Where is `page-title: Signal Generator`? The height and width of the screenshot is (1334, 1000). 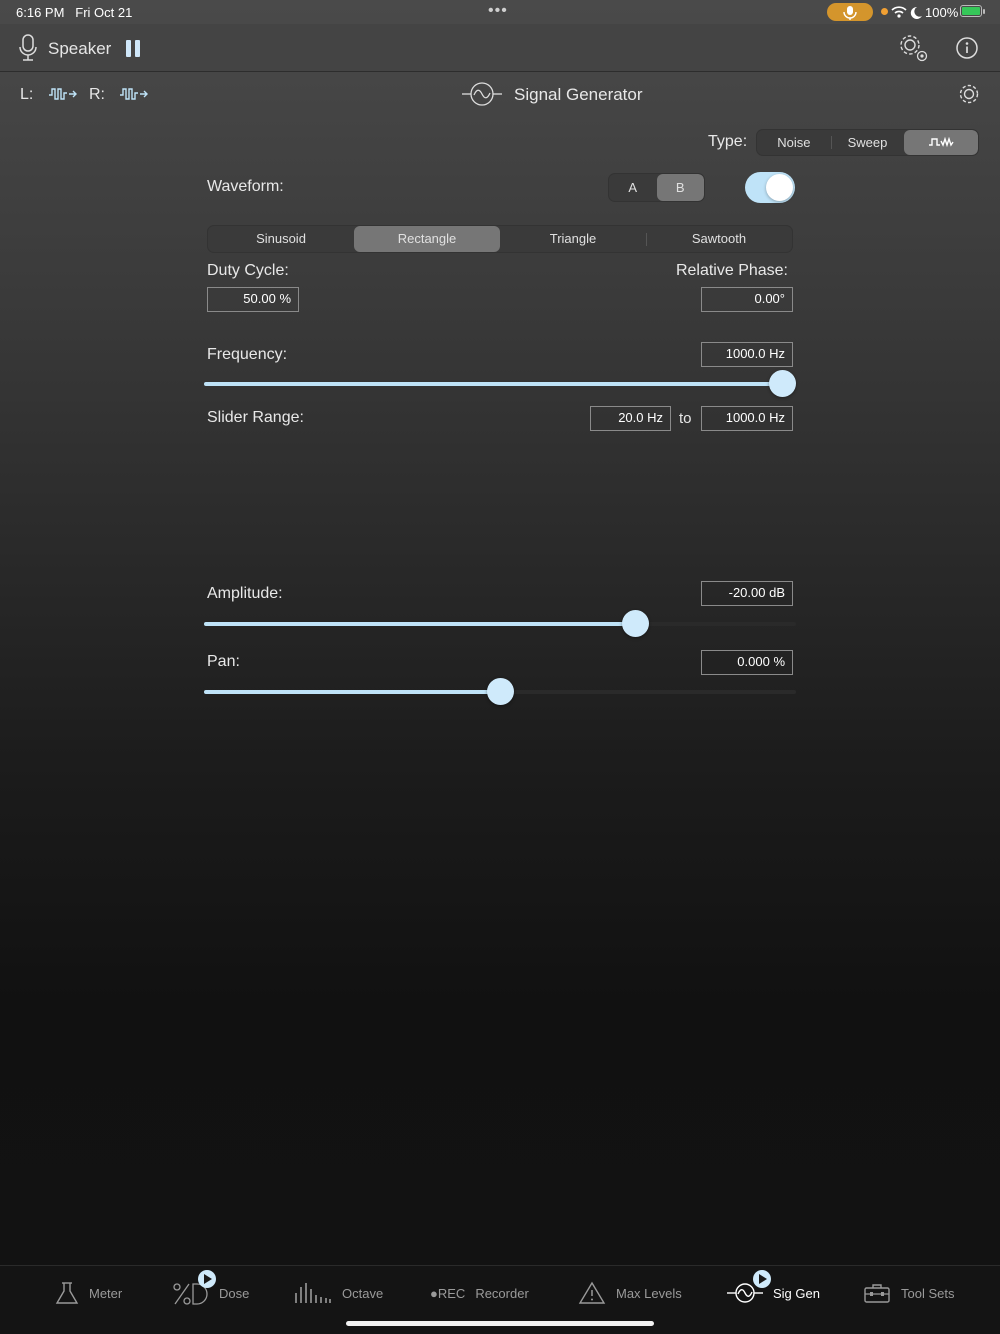 page-title: Signal Generator is located at coordinates (578, 94).